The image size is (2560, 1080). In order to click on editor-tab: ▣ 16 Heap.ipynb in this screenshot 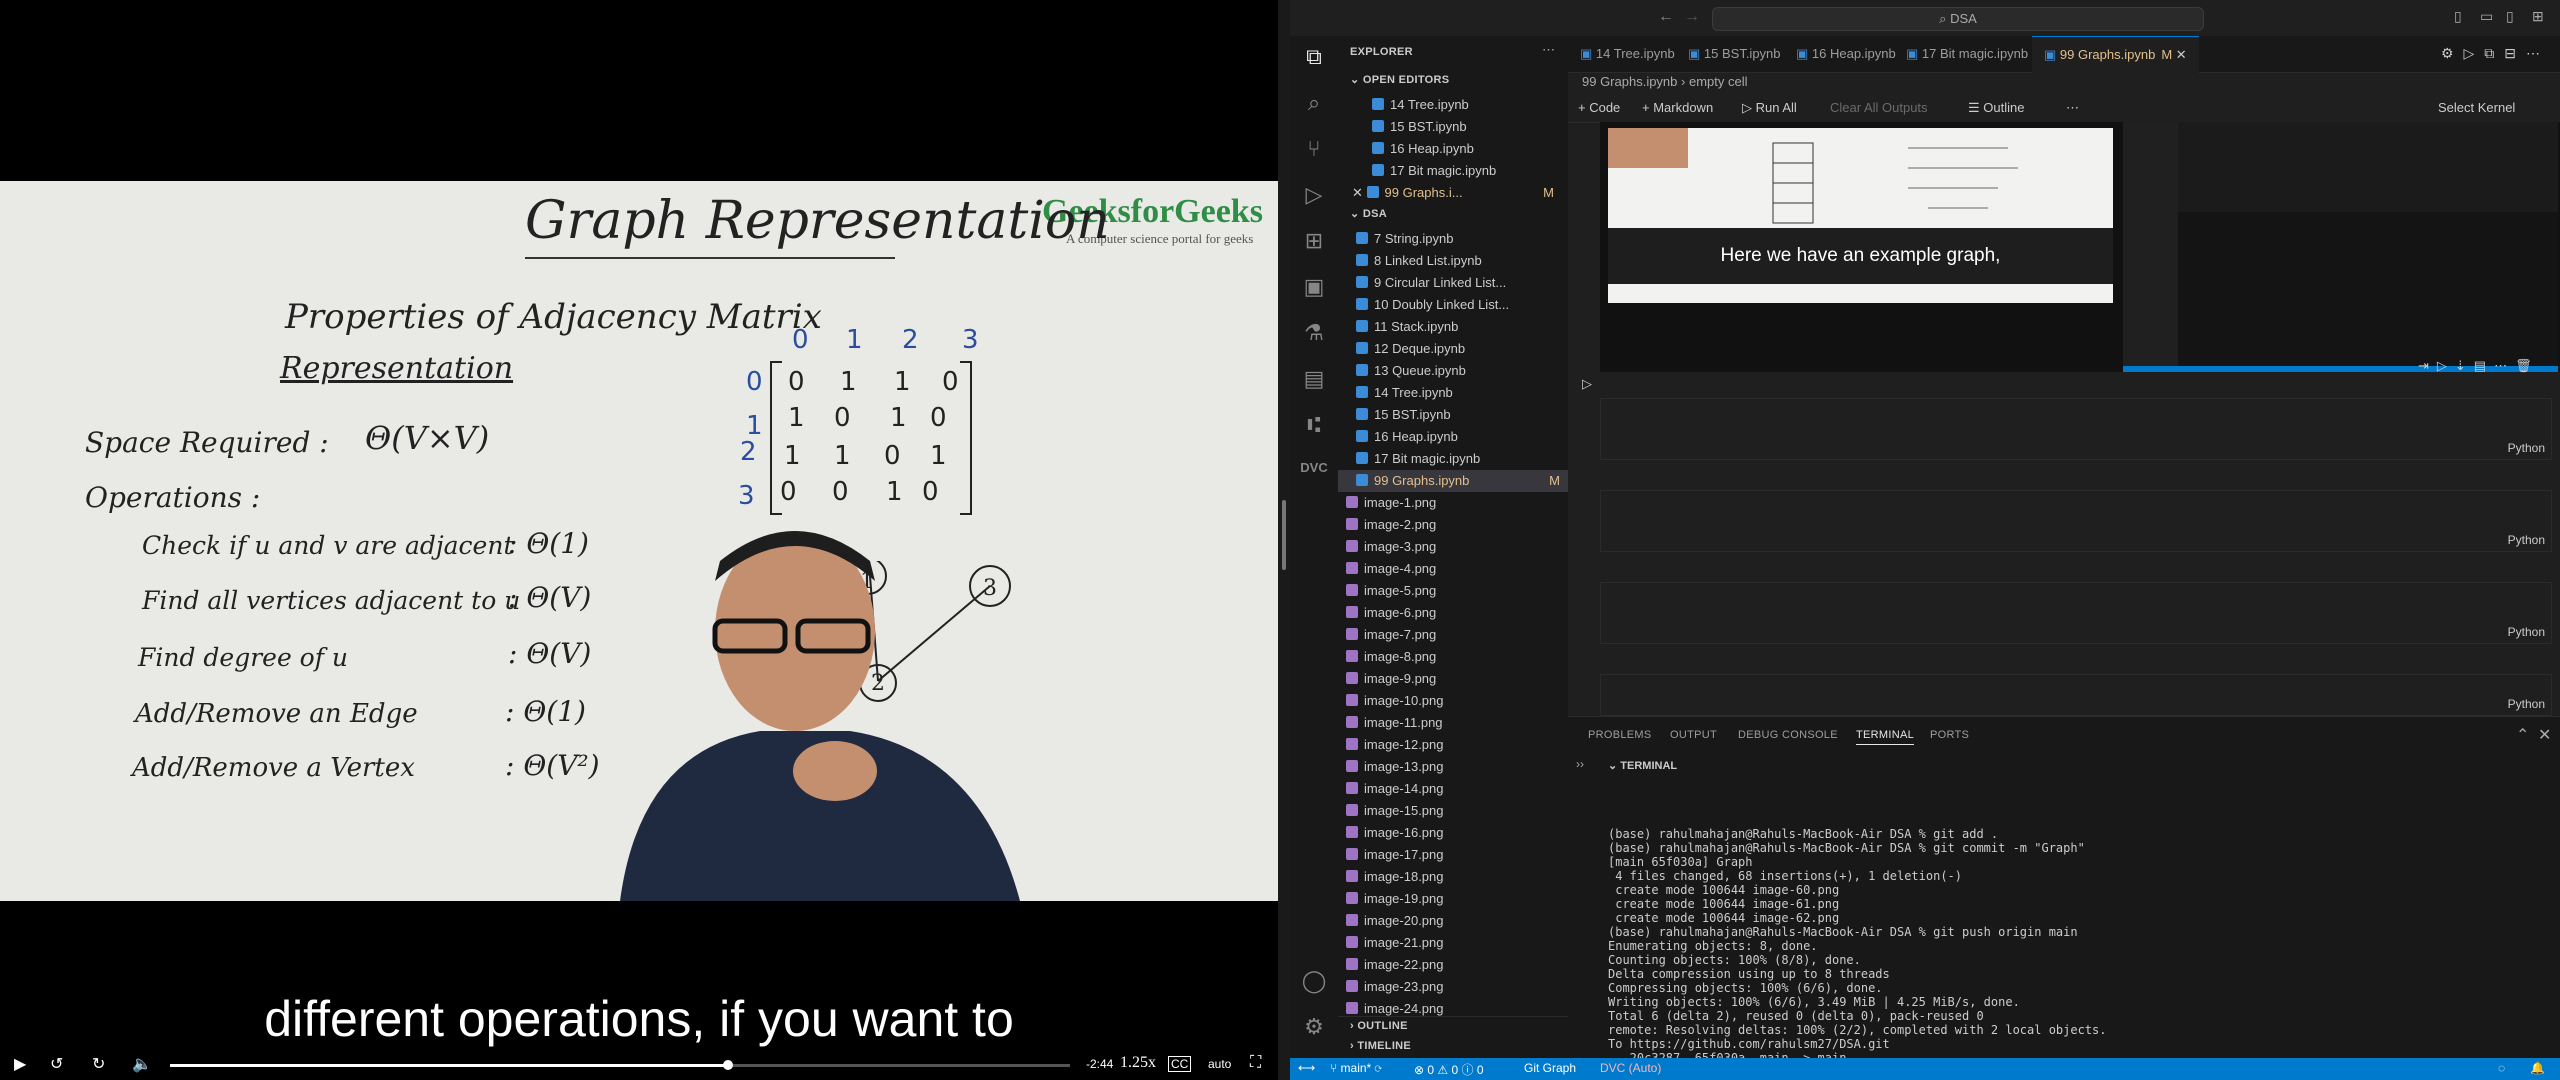, I will do `click(1846, 54)`.